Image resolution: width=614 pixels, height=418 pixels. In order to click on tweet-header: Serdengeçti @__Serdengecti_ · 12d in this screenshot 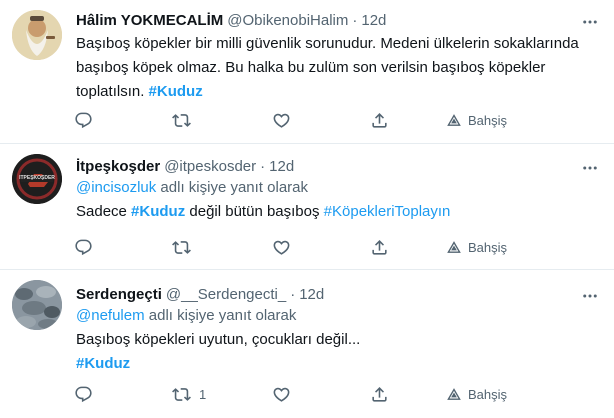, I will do `click(200, 294)`.